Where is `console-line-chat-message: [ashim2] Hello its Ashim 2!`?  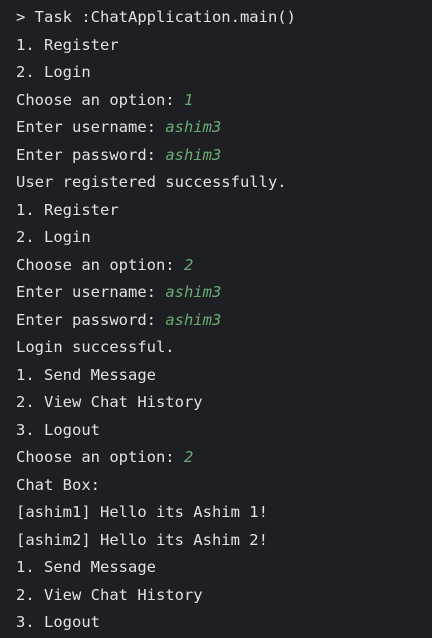
console-line-chat-message: [ashim2] Hello its Ashim 2! is located at coordinates (224, 541).